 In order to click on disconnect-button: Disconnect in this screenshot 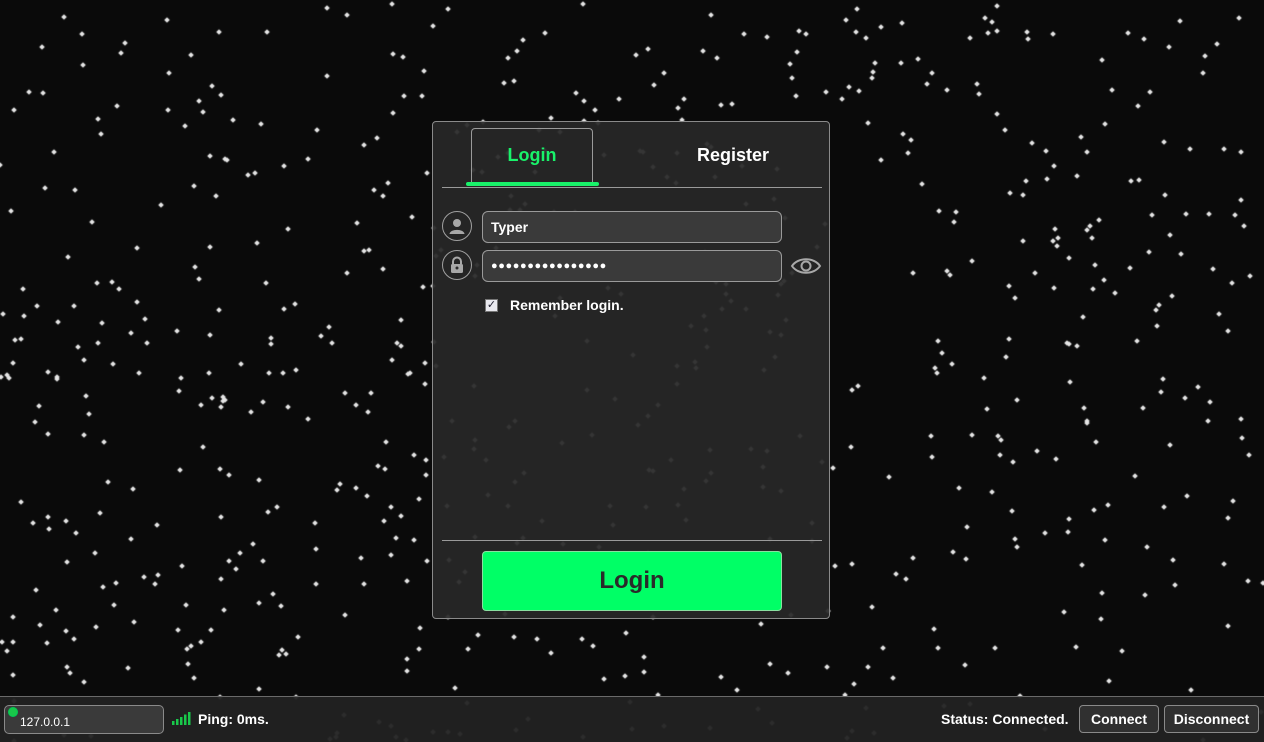, I will do `click(1211, 719)`.